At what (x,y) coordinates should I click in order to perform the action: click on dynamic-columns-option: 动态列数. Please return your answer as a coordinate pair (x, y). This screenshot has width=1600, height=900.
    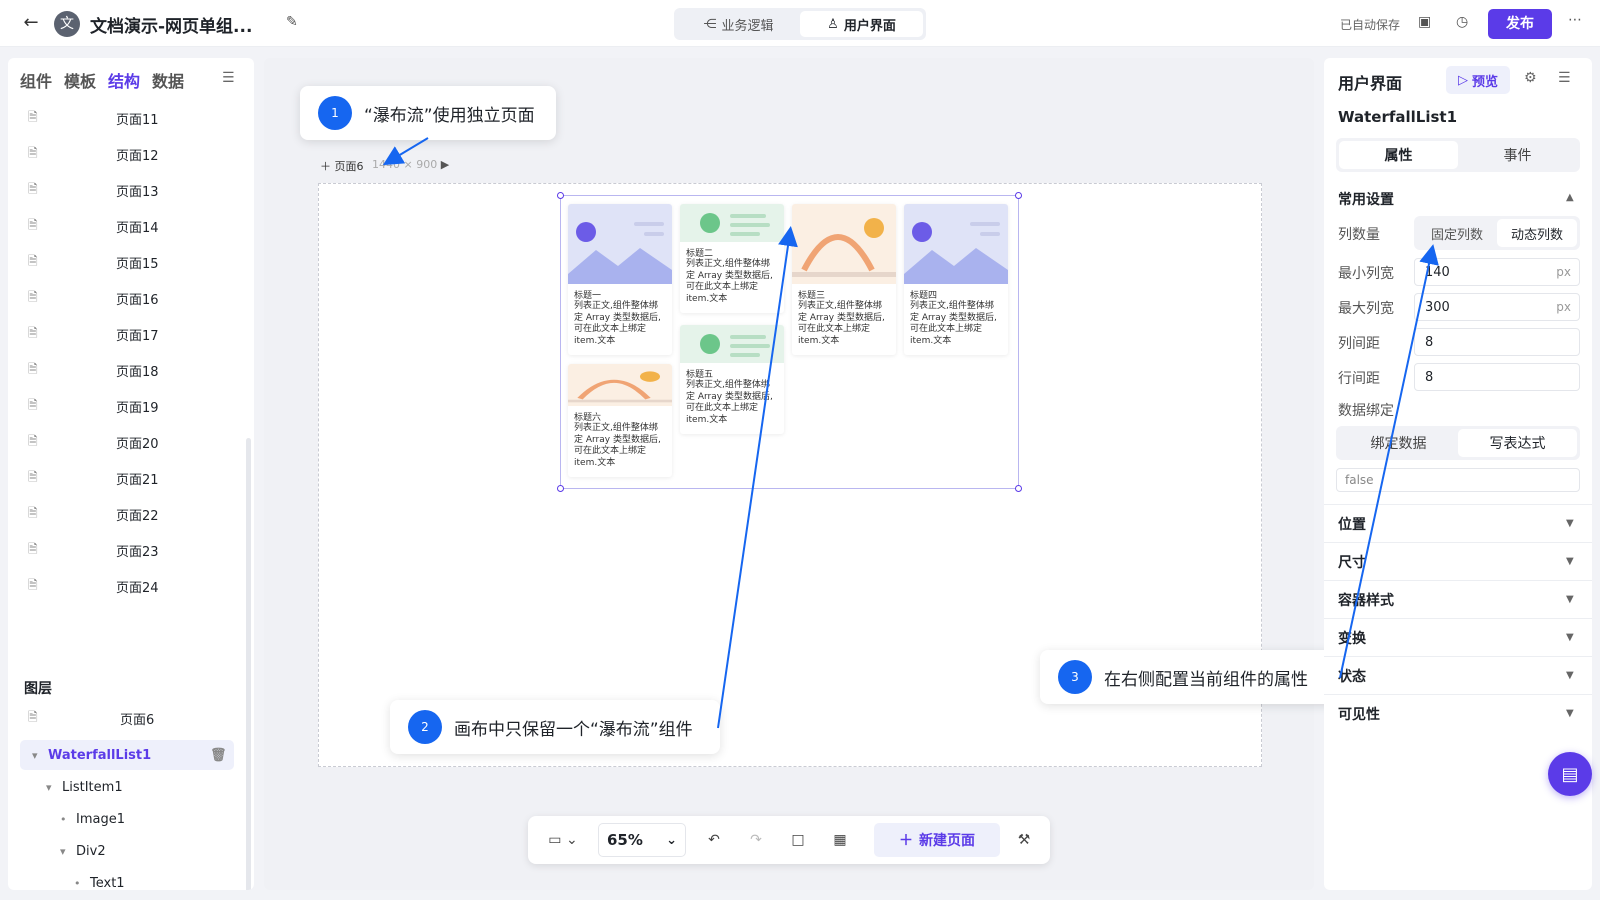
    Looking at the image, I should click on (1537, 233).